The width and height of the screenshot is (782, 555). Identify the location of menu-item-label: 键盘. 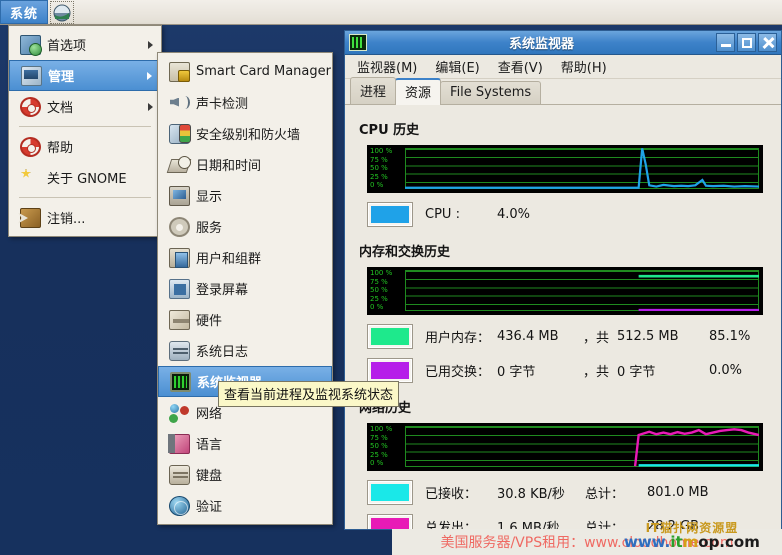
(209, 476).